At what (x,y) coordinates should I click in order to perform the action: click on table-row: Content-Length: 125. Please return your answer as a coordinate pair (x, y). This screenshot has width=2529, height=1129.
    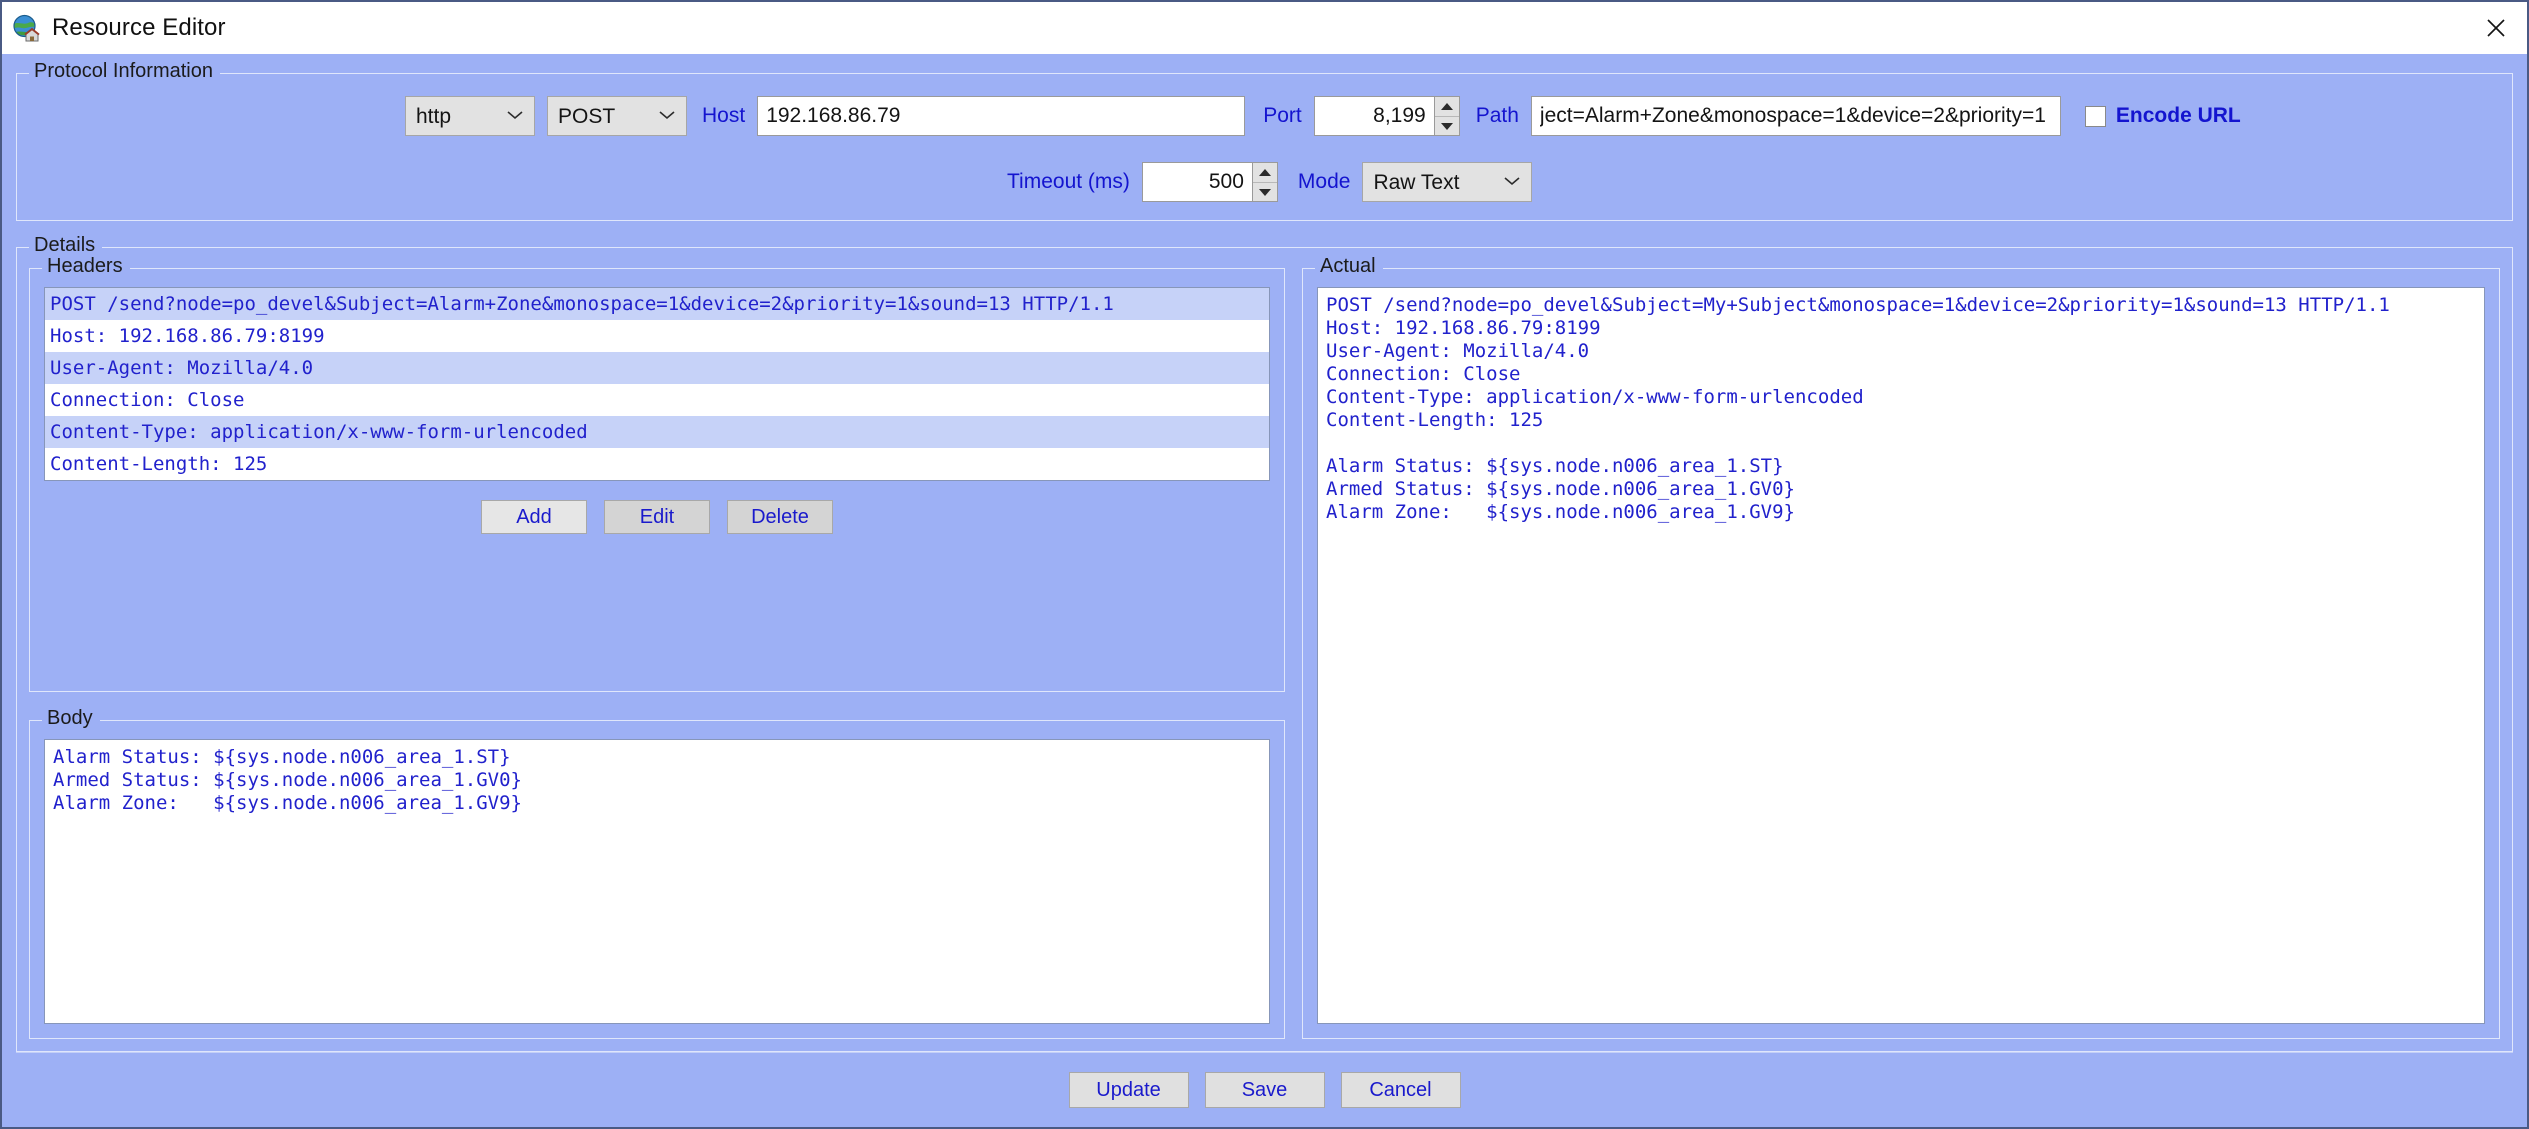
    Looking at the image, I should click on (657, 464).